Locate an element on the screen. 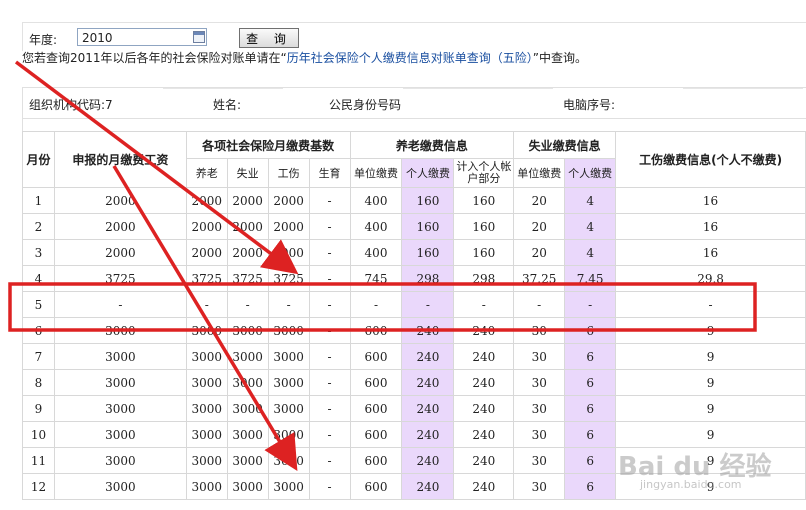 The width and height of the screenshot is (806, 510). header-base-group: 各项社会保险月缴费基数 is located at coordinates (268, 145).